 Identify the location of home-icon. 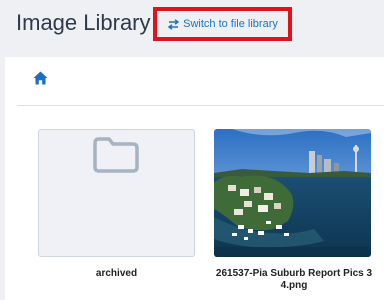
(40, 78).